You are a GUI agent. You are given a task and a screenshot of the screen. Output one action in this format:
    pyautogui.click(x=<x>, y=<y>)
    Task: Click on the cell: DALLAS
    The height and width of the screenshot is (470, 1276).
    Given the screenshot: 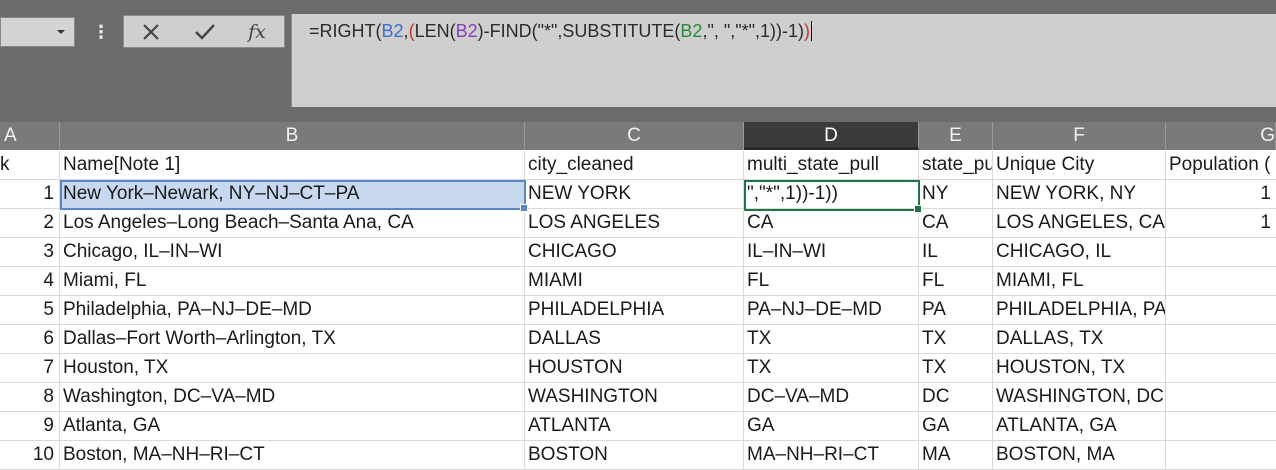 What is the action you would take?
    pyautogui.click(x=634, y=339)
    